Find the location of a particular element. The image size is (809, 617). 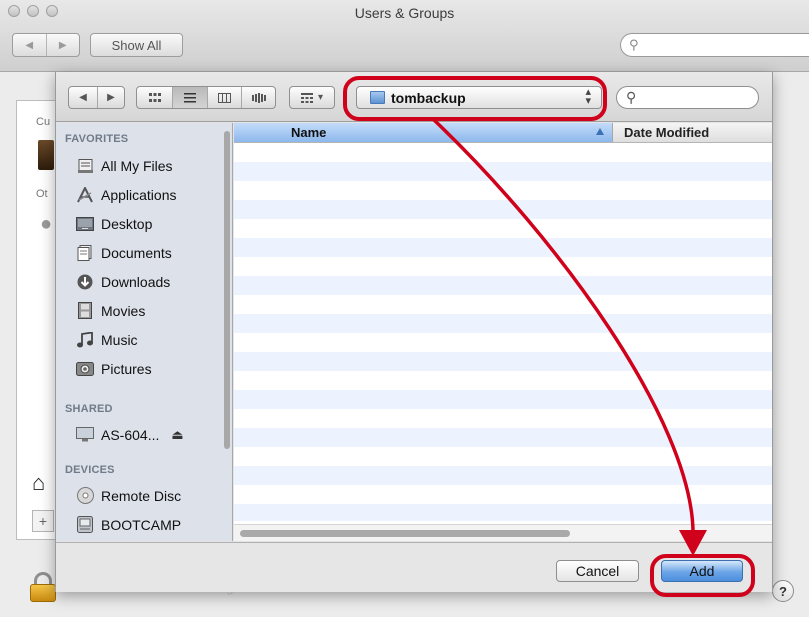

horizontal-scrollbar is located at coordinates (503, 532).